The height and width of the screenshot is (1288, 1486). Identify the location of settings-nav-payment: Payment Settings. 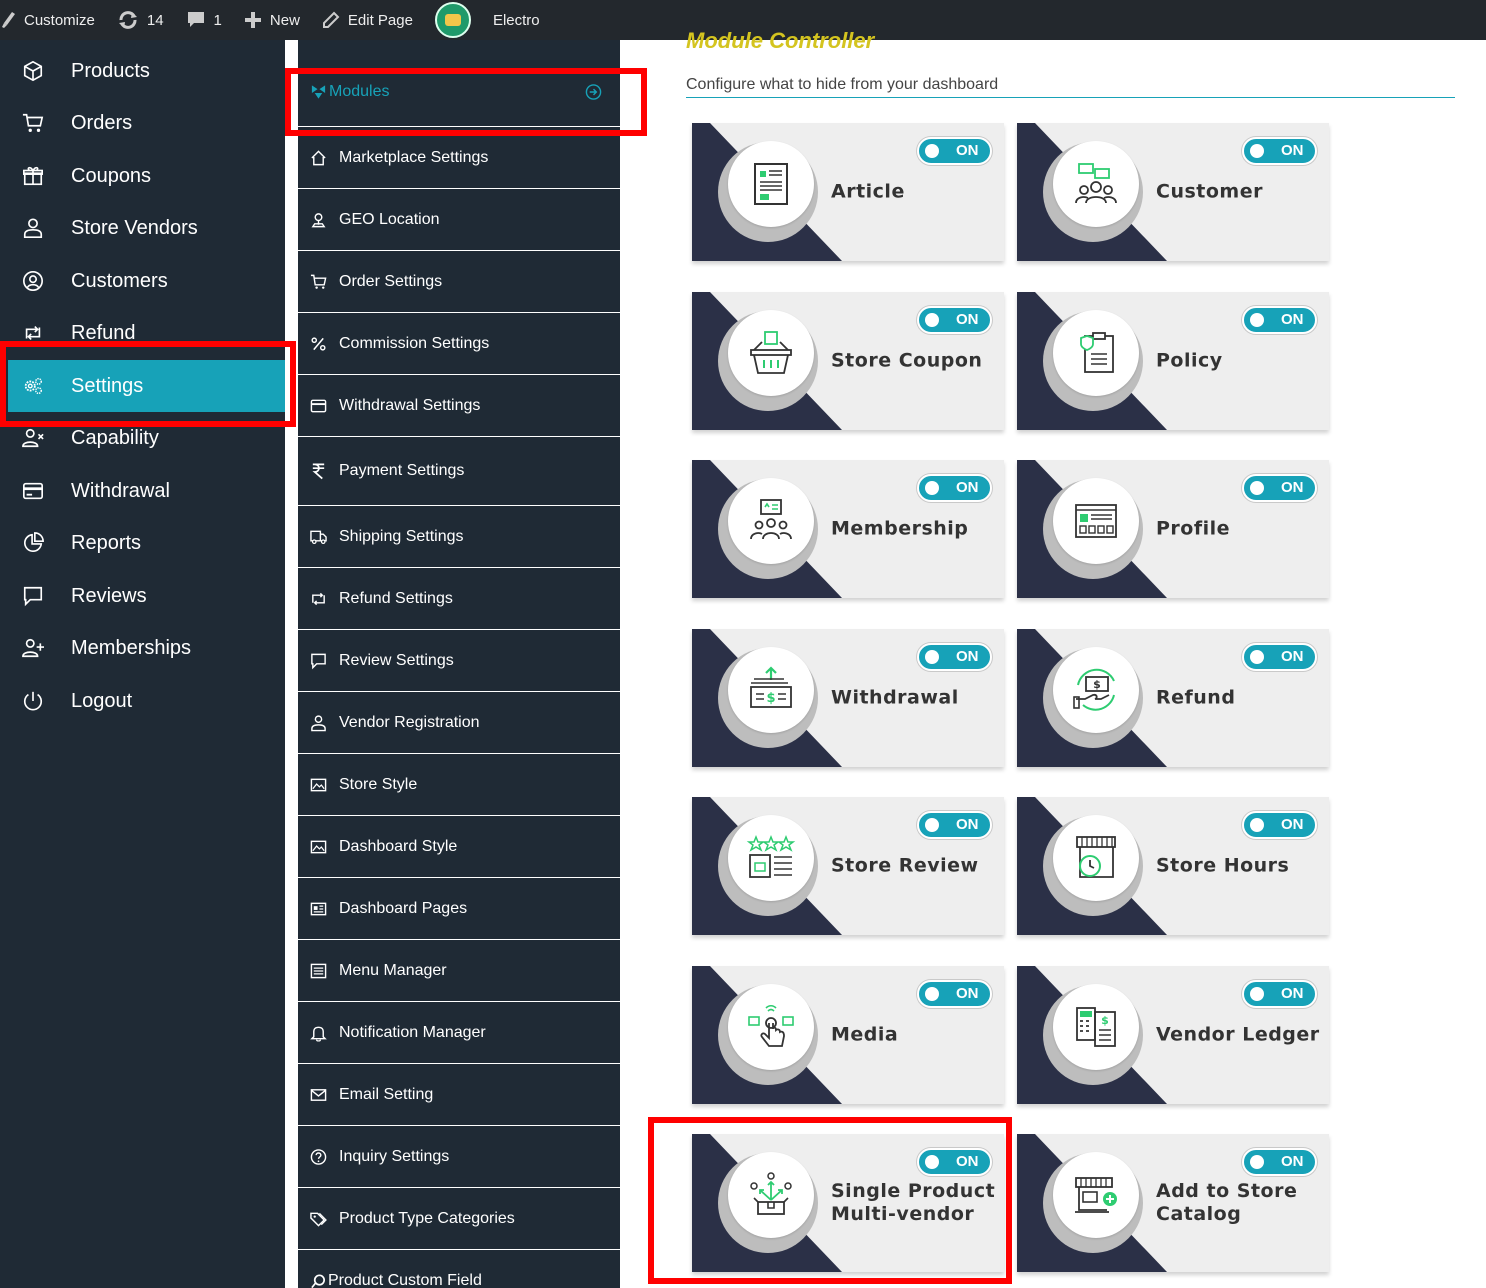
(459, 470).